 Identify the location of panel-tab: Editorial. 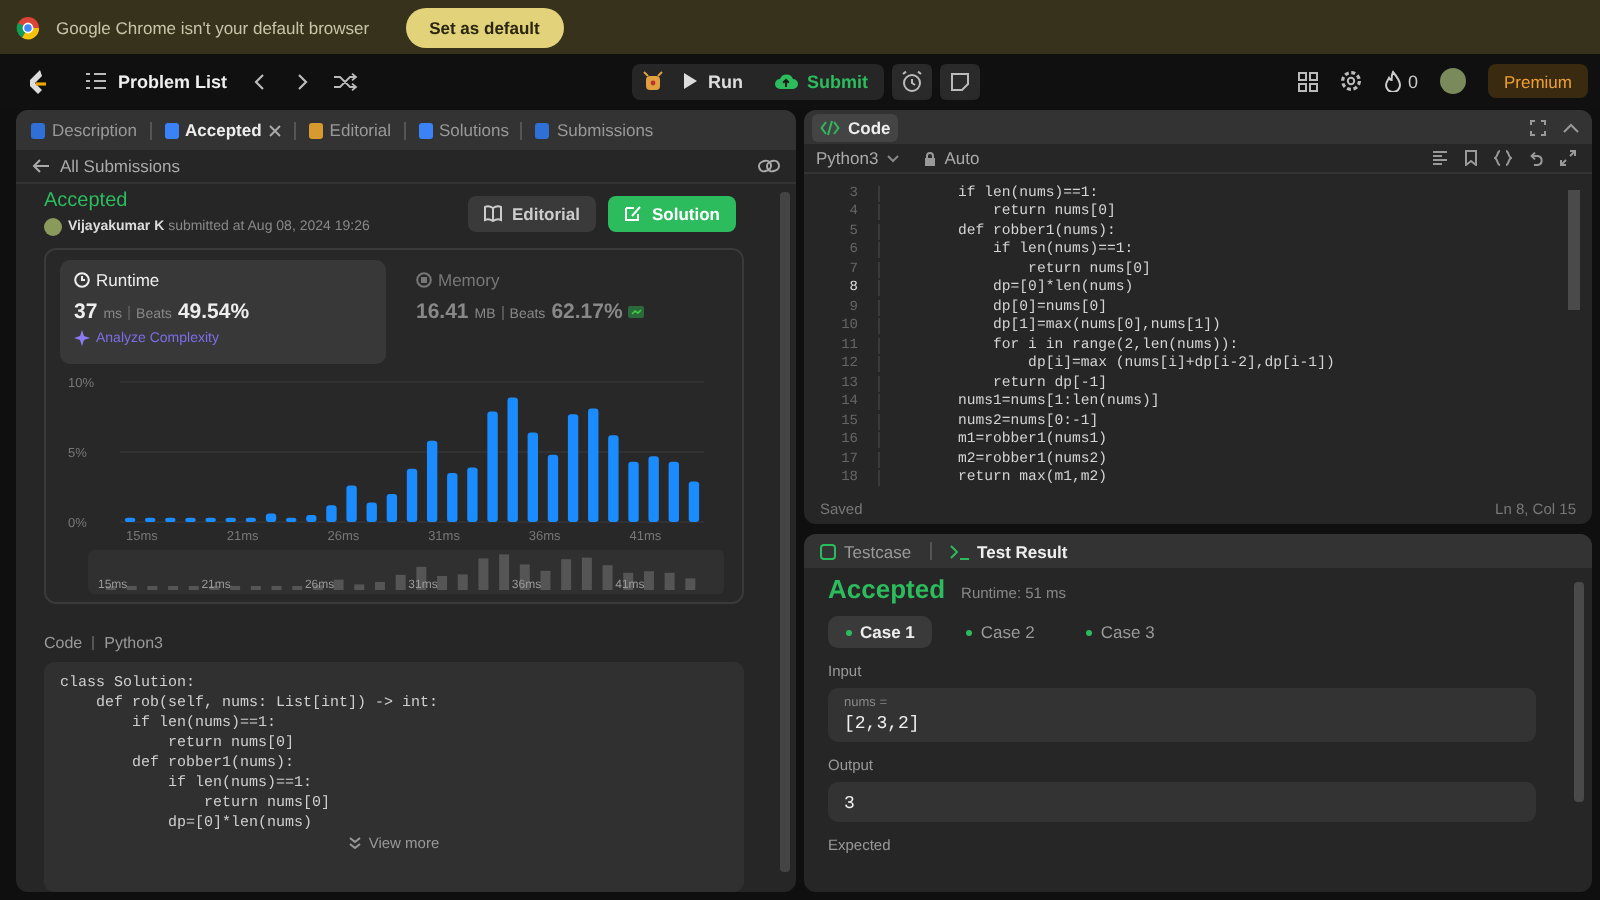
(349, 130).